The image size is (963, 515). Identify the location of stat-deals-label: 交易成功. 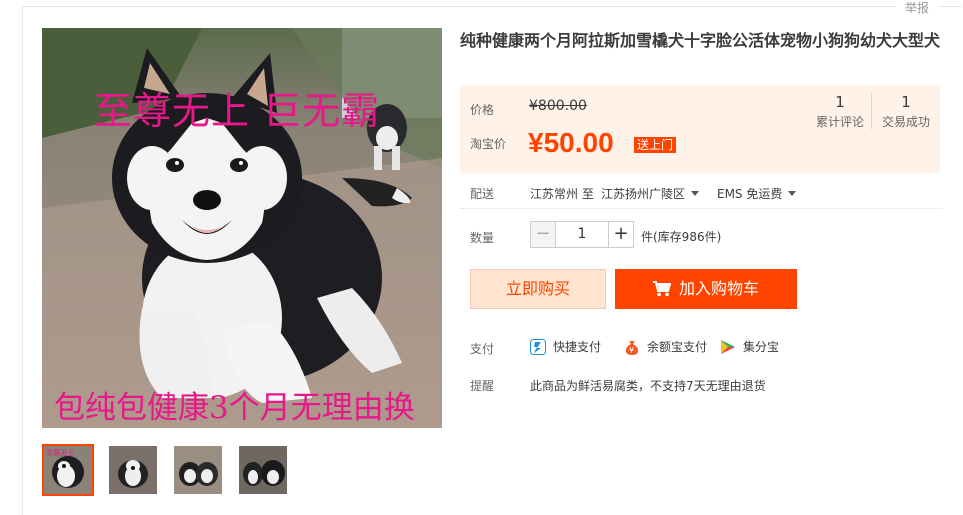
(905, 122).